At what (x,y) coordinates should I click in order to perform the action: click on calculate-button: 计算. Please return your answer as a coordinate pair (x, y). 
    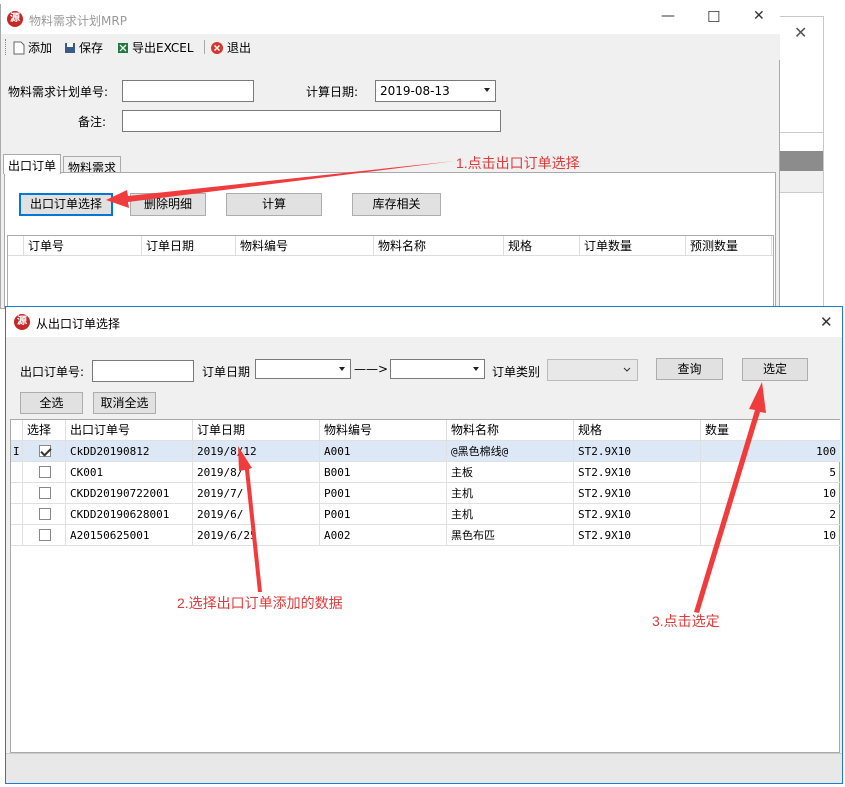
    Looking at the image, I should click on (274, 204).